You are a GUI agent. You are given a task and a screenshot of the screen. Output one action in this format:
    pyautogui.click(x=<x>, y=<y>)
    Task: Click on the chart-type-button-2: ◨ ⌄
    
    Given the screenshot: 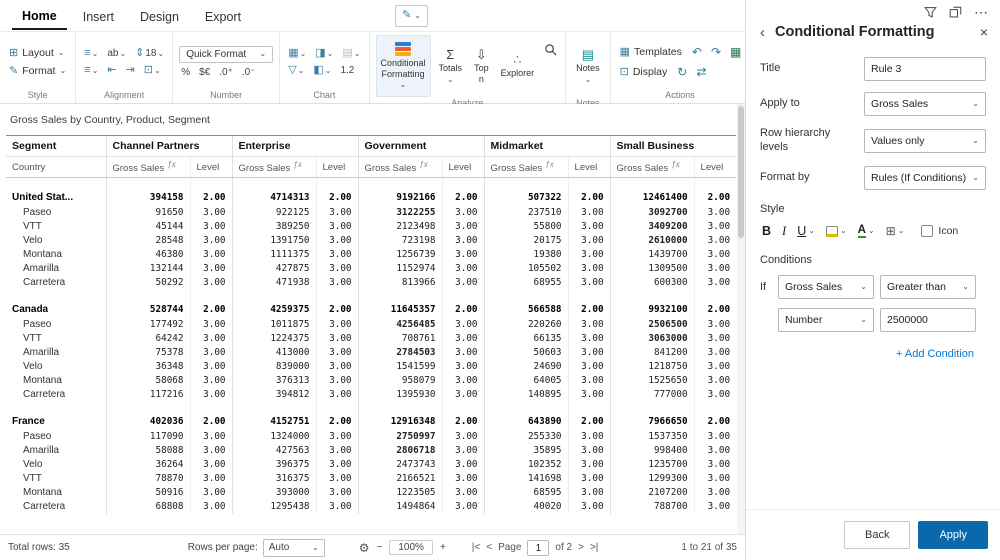 What is the action you would take?
    pyautogui.click(x=324, y=53)
    